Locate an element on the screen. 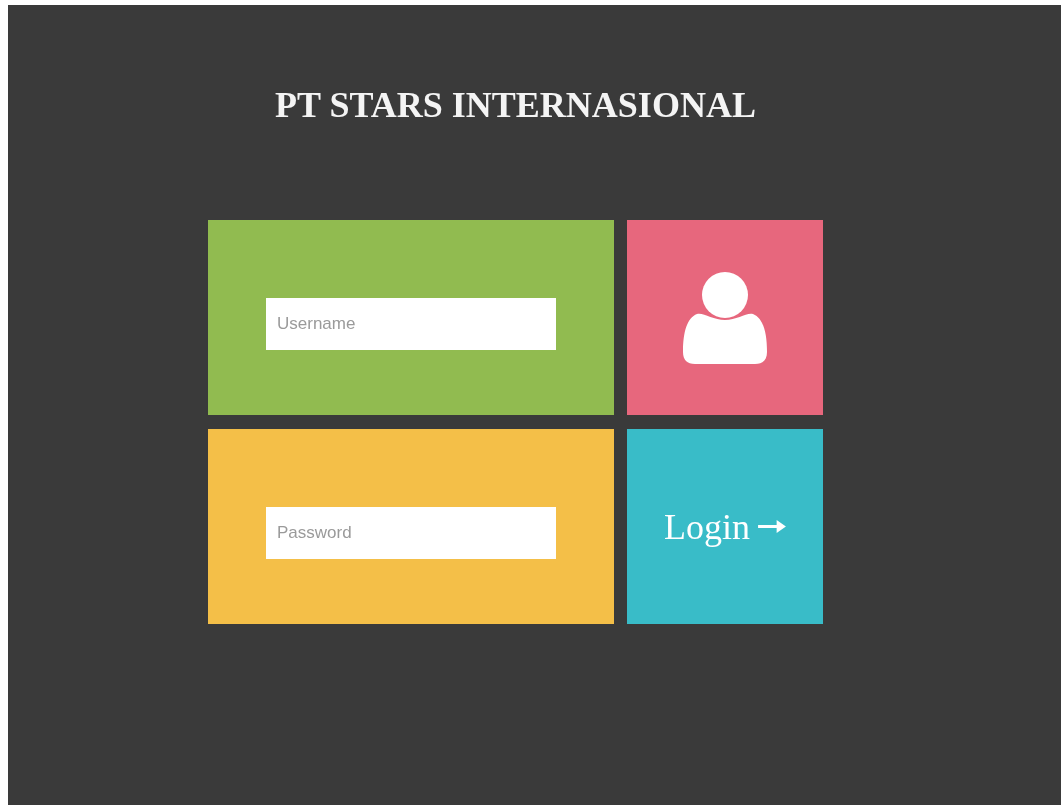 This screenshot has height=805, width=1061. login-button: Login is located at coordinates (725, 526).